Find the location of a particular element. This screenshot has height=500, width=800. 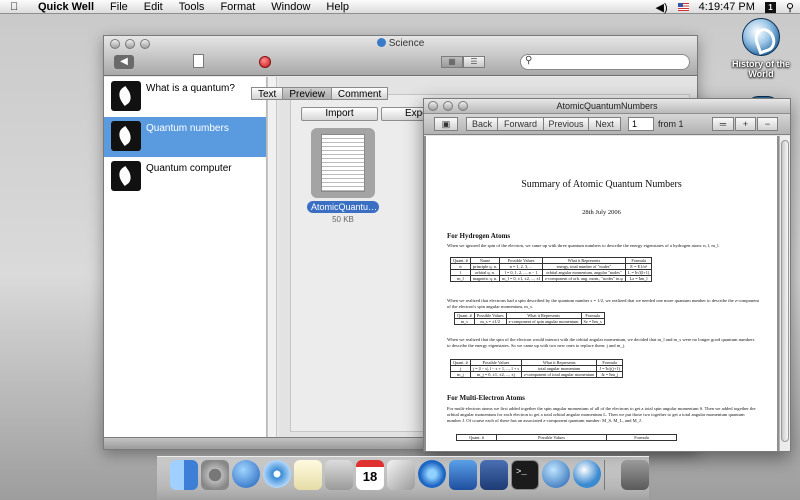

menu-app-name: Quick Well is located at coordinates (66, 7).